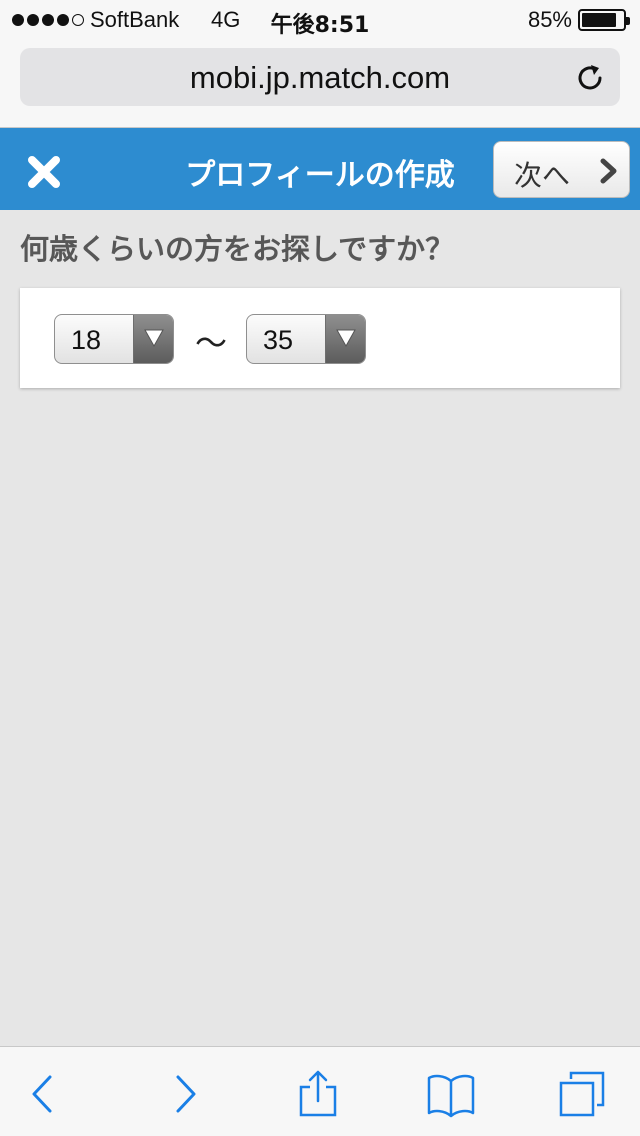 The height and width of the screenshot is (1136, 640). I want to click on address-bar: mobi.jp.match.com, so click(320, 77).